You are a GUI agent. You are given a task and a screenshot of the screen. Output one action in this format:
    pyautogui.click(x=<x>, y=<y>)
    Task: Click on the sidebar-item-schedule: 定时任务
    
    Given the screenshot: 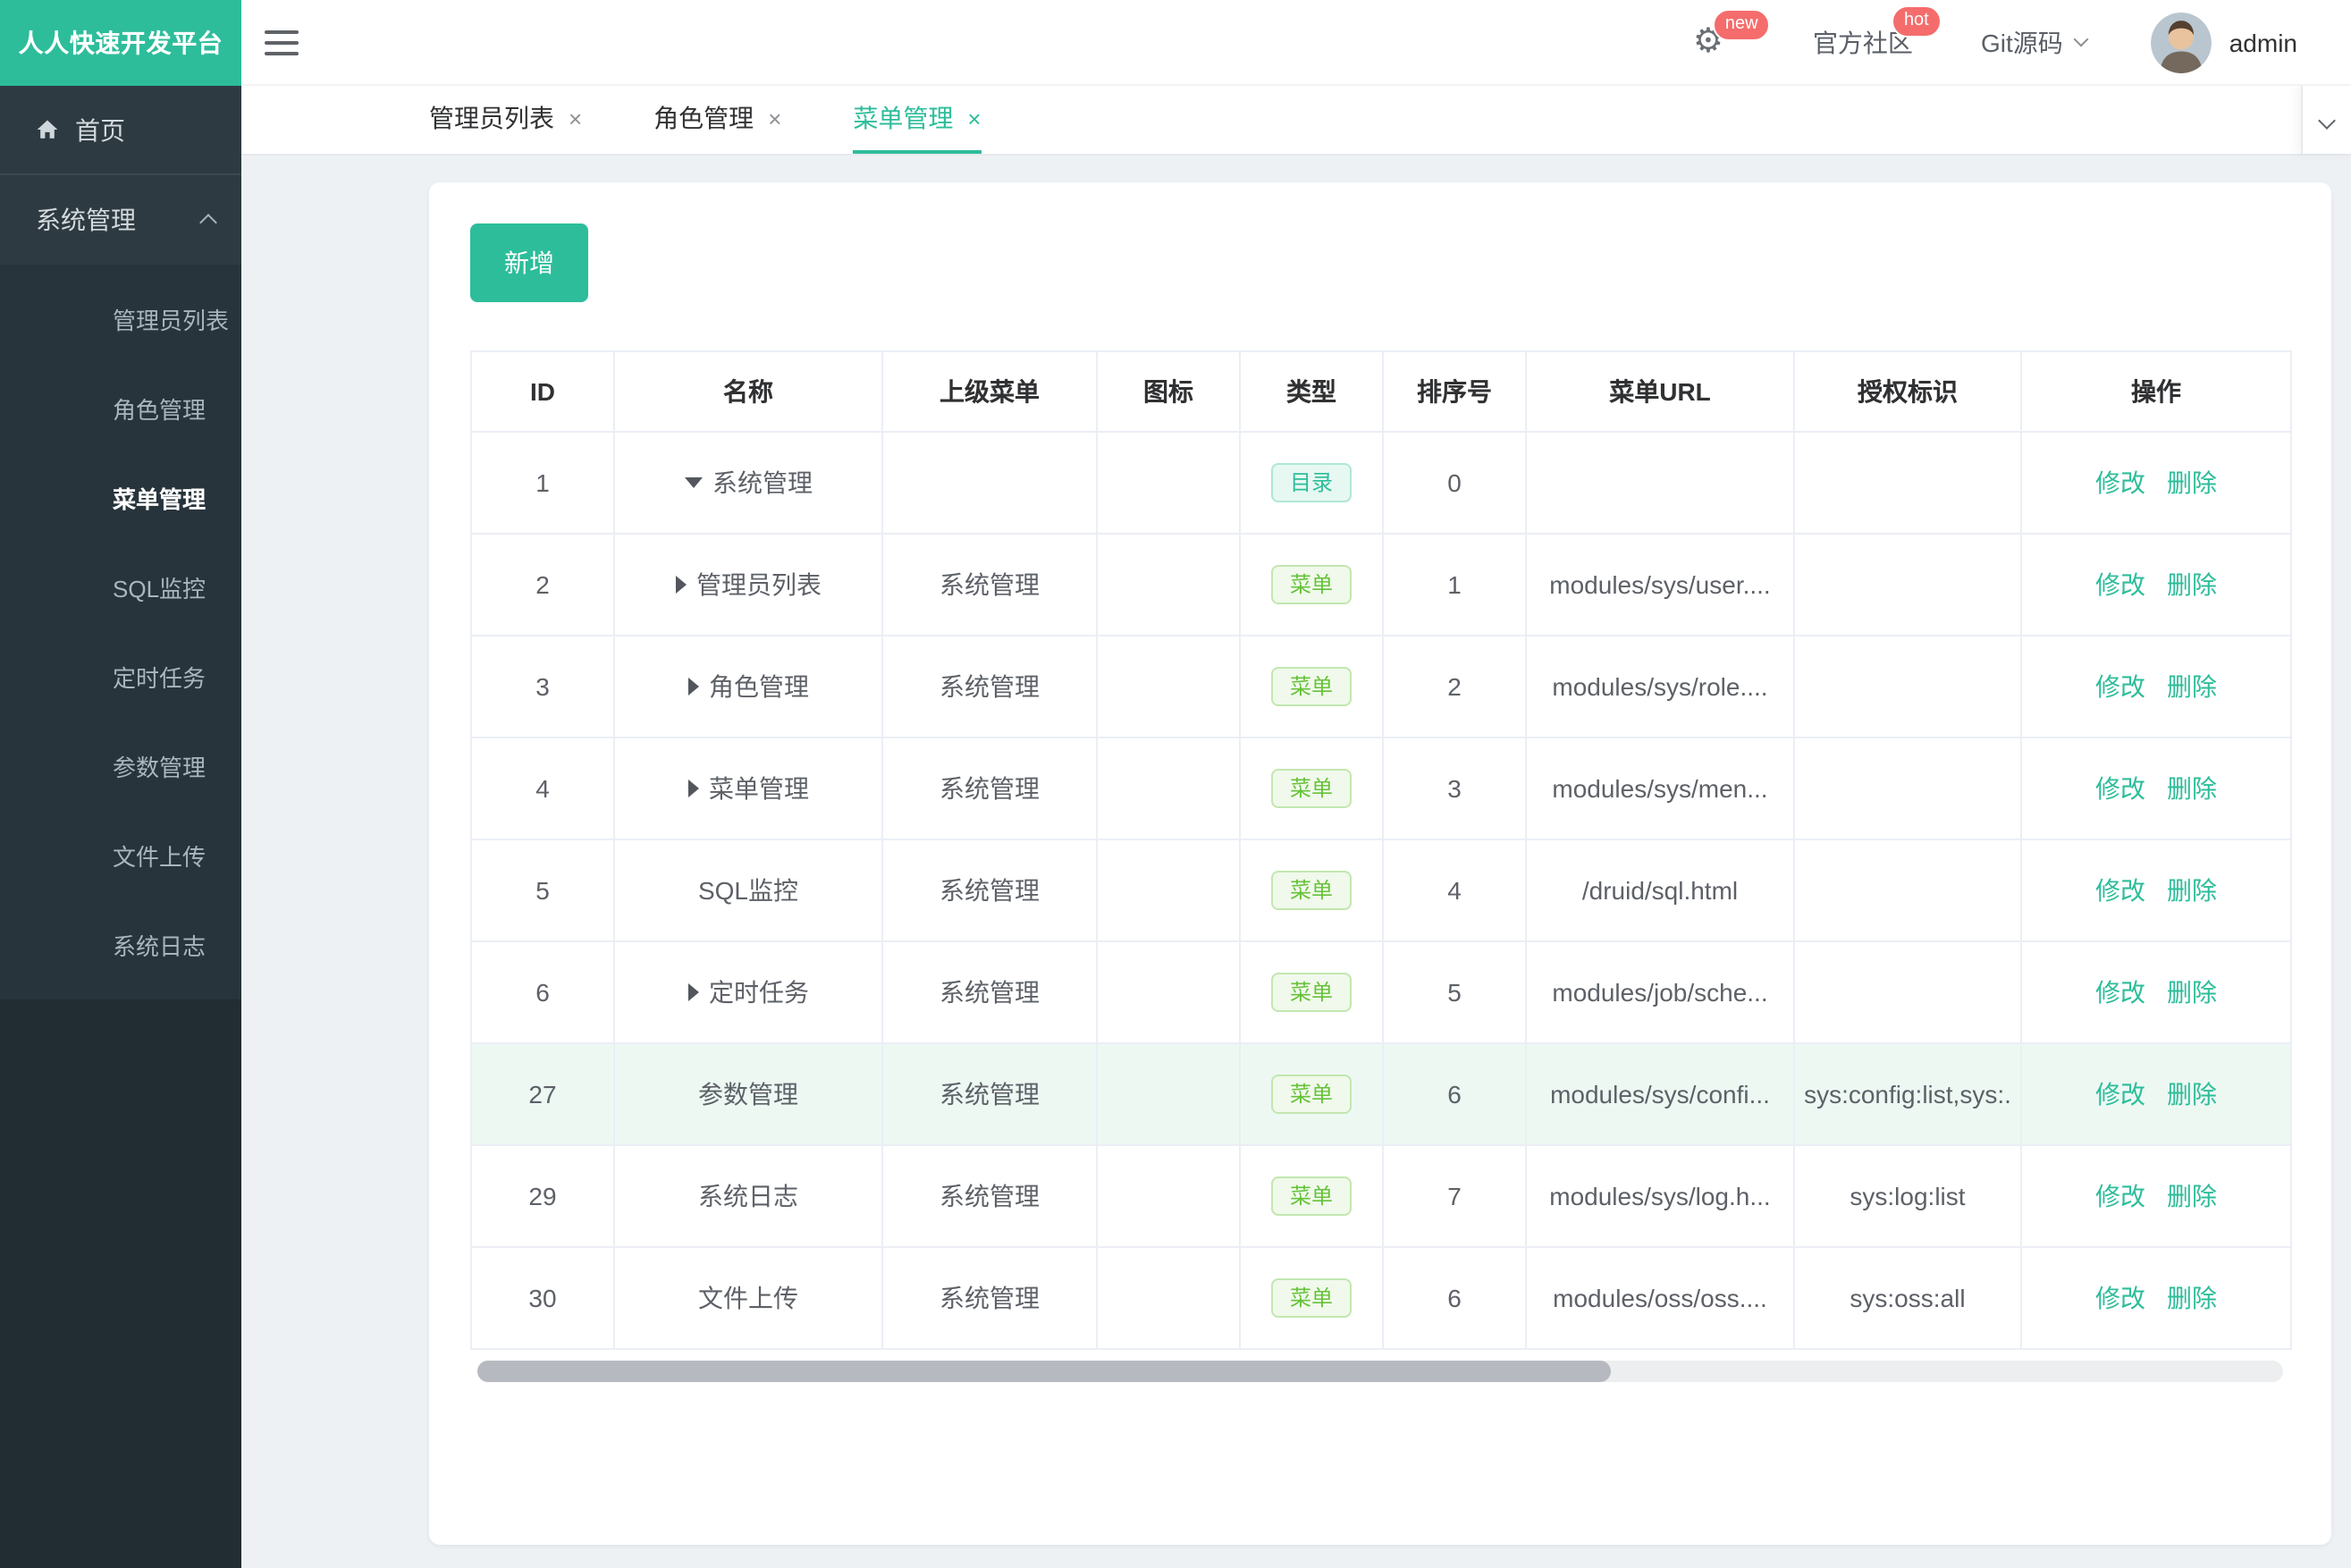 What is the action you would take?
    pyautogui.click(x=120, y=676)
    